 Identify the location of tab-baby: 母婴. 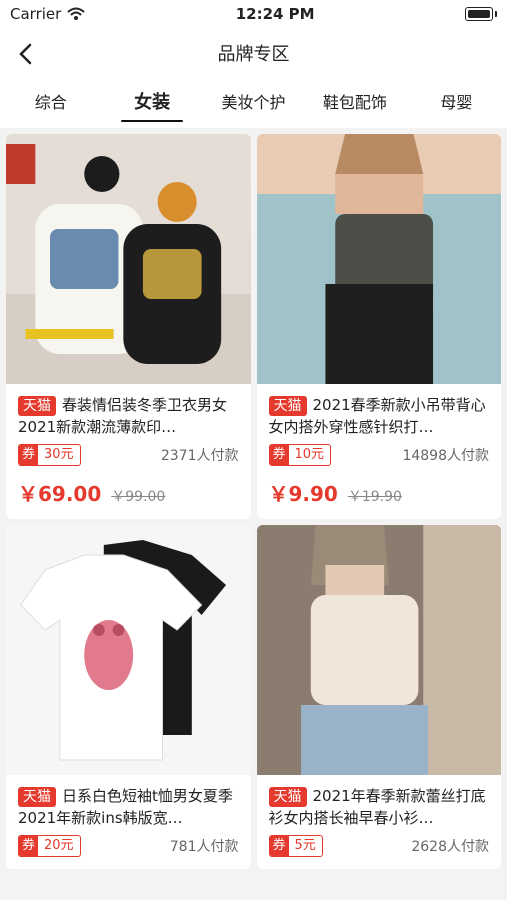
(456, 103).